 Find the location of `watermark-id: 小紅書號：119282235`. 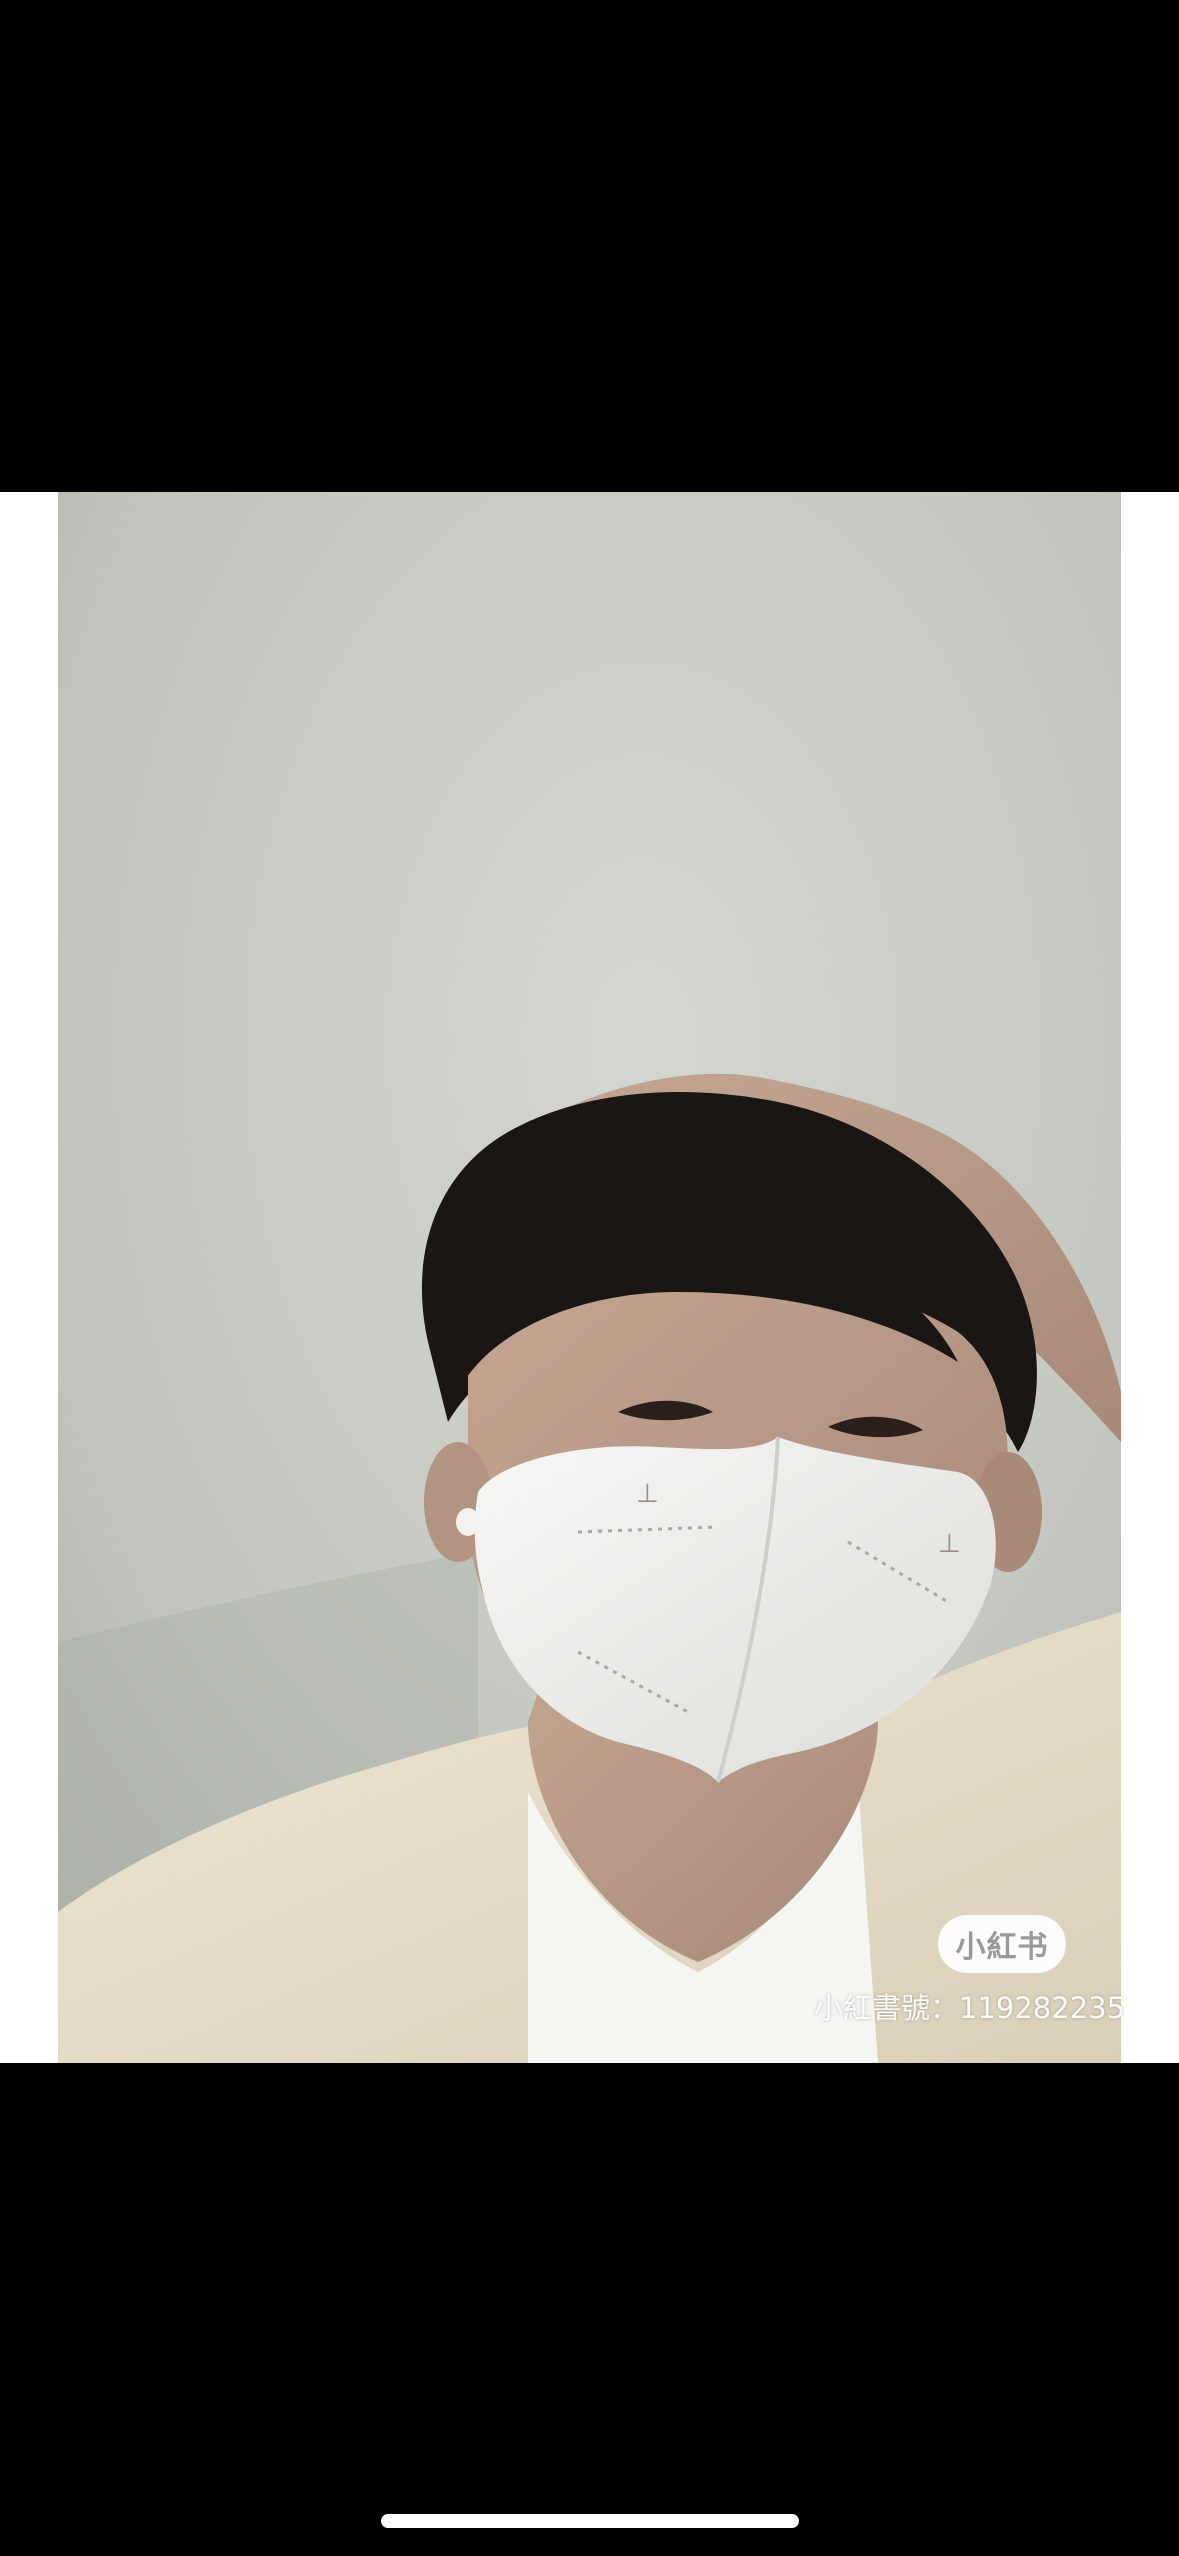

watermark-id: 小紅書號：119282235 is located at coordinates (969, 2008).